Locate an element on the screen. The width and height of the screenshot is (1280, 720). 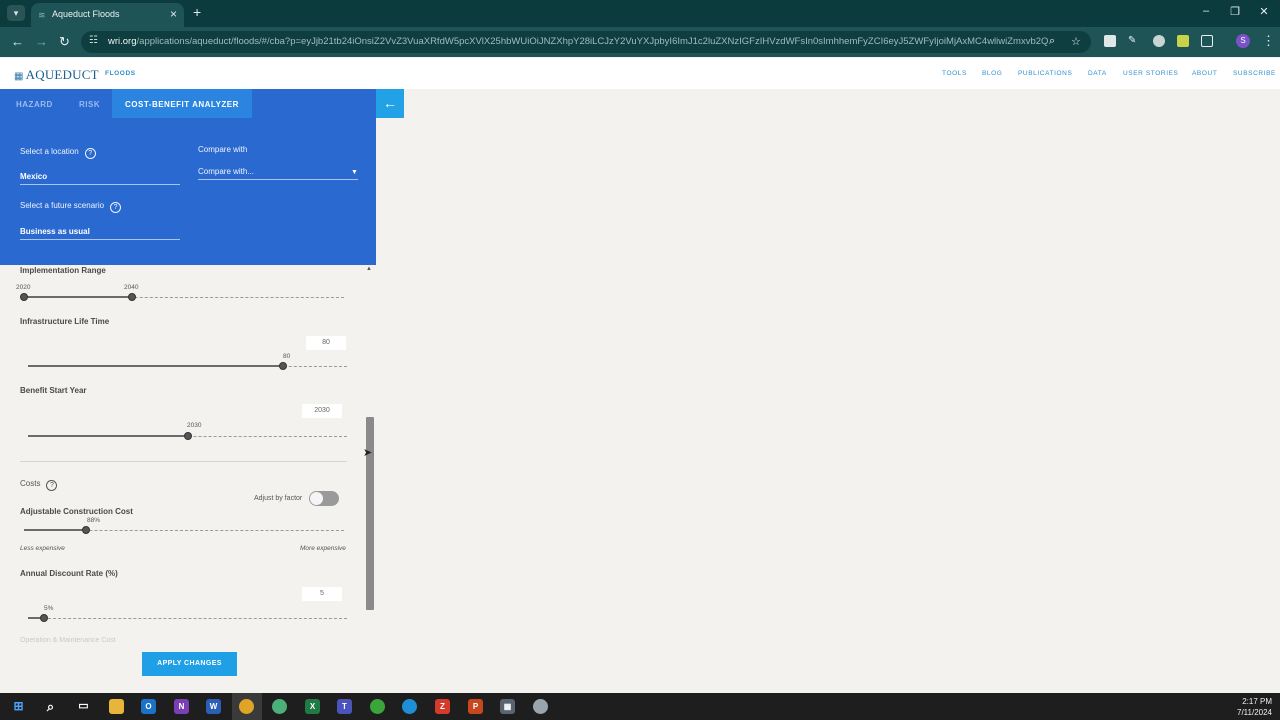
nav-user-stories: USER STORIES is located at coordinates (1150, 73).